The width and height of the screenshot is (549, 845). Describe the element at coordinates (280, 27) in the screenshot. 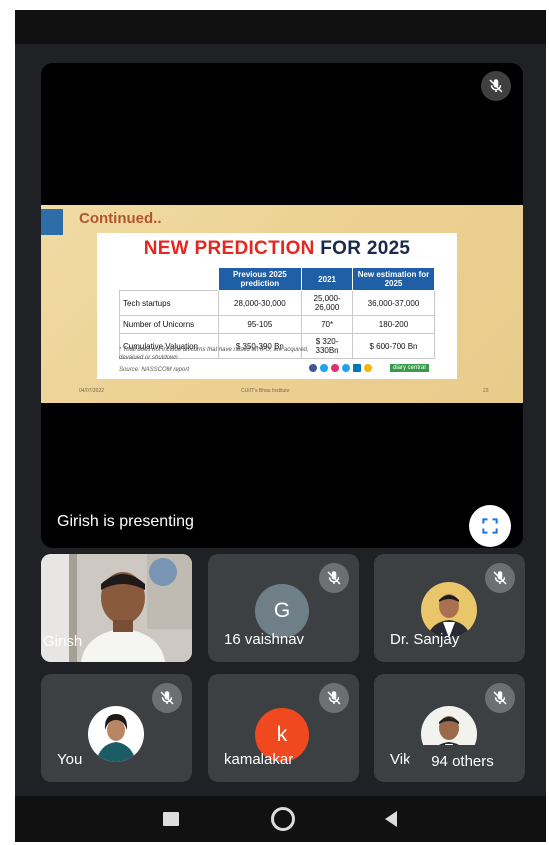

I see `status-bar` at that location.